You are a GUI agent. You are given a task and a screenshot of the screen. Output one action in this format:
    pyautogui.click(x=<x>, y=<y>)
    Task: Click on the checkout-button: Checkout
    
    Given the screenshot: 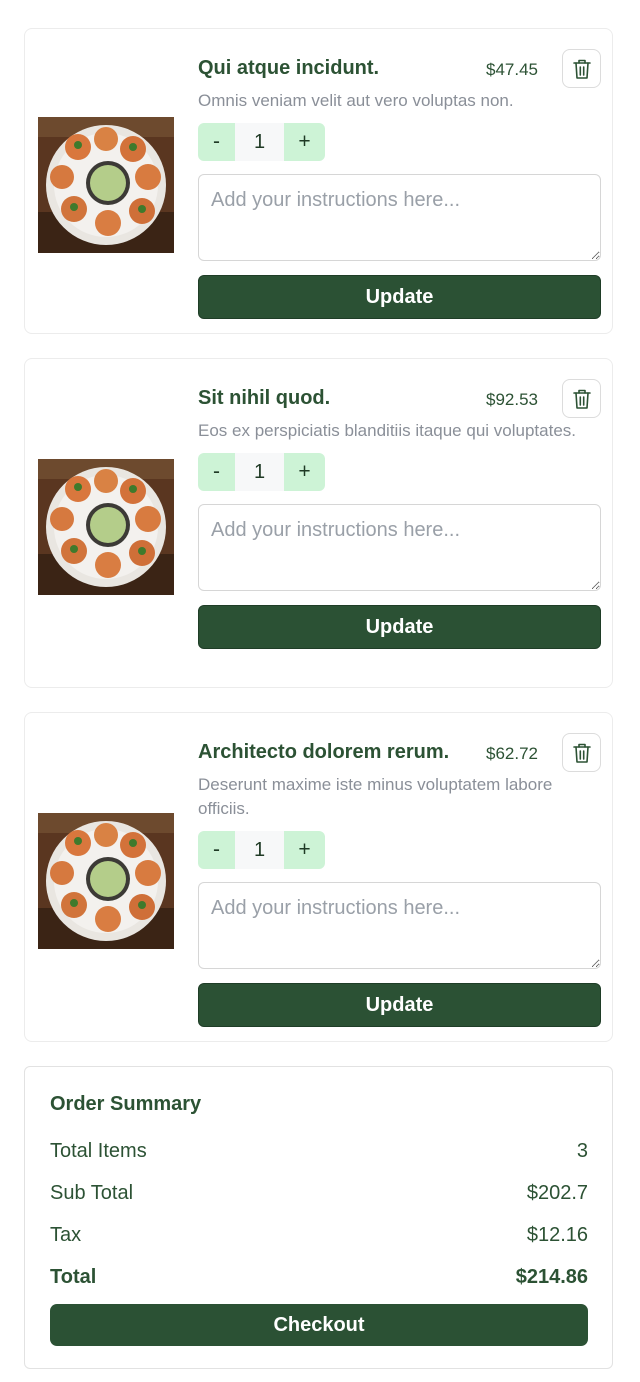 What is the action you would take?
    pyautogui.click(x=319, y=1325)
    